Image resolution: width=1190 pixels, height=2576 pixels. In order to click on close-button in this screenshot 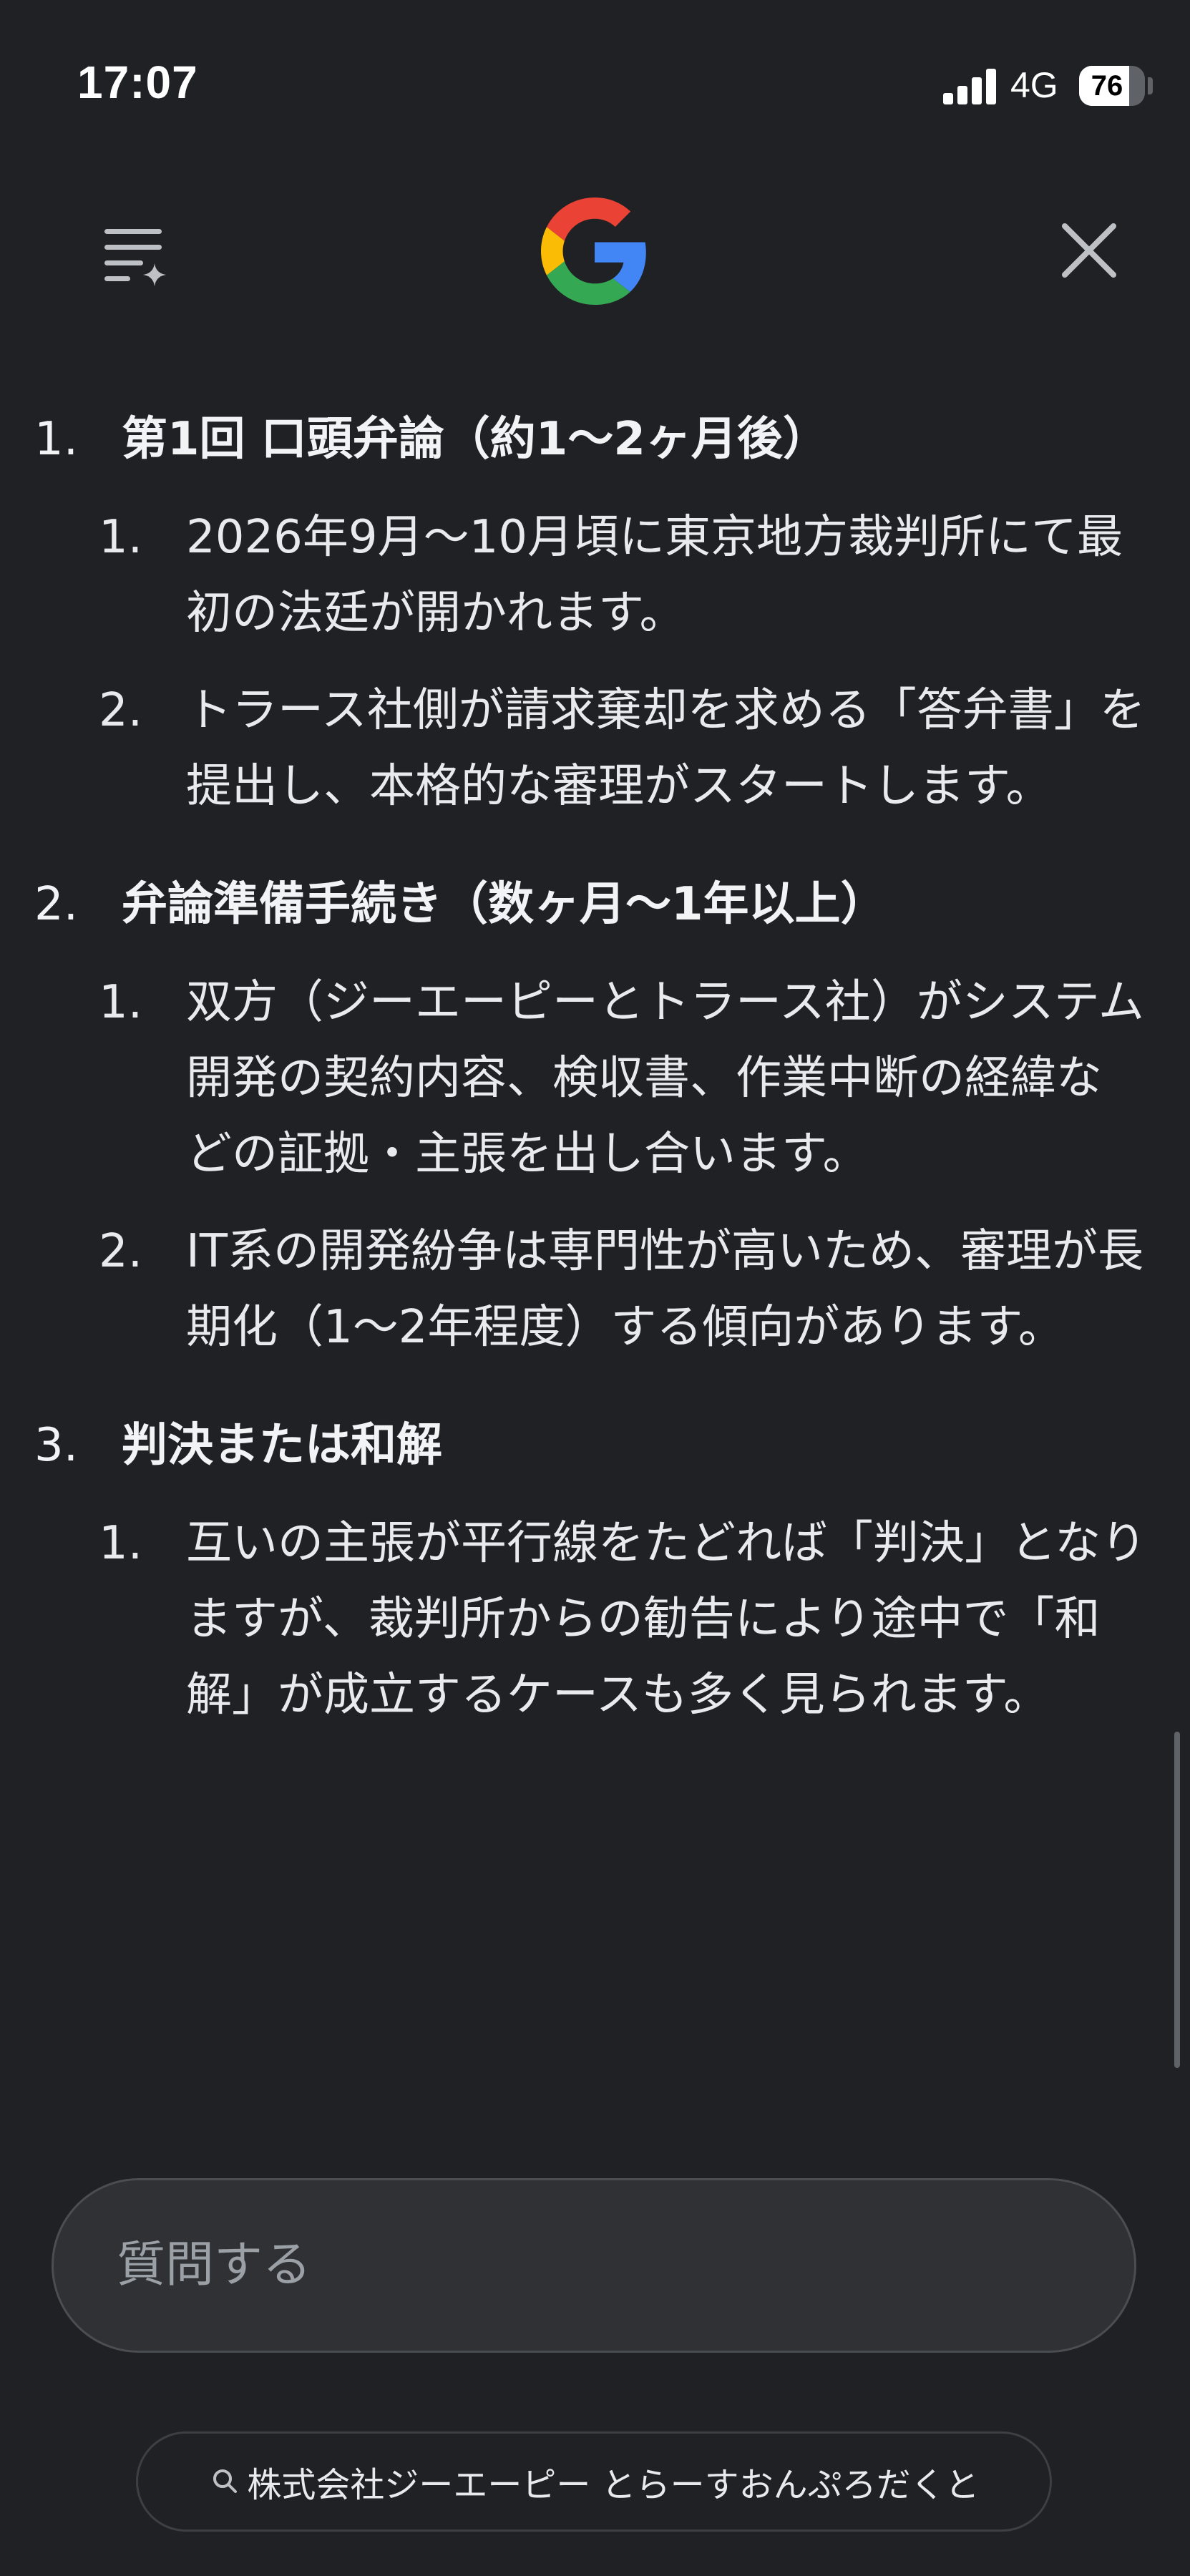, I will do `click(1089, 250)`.